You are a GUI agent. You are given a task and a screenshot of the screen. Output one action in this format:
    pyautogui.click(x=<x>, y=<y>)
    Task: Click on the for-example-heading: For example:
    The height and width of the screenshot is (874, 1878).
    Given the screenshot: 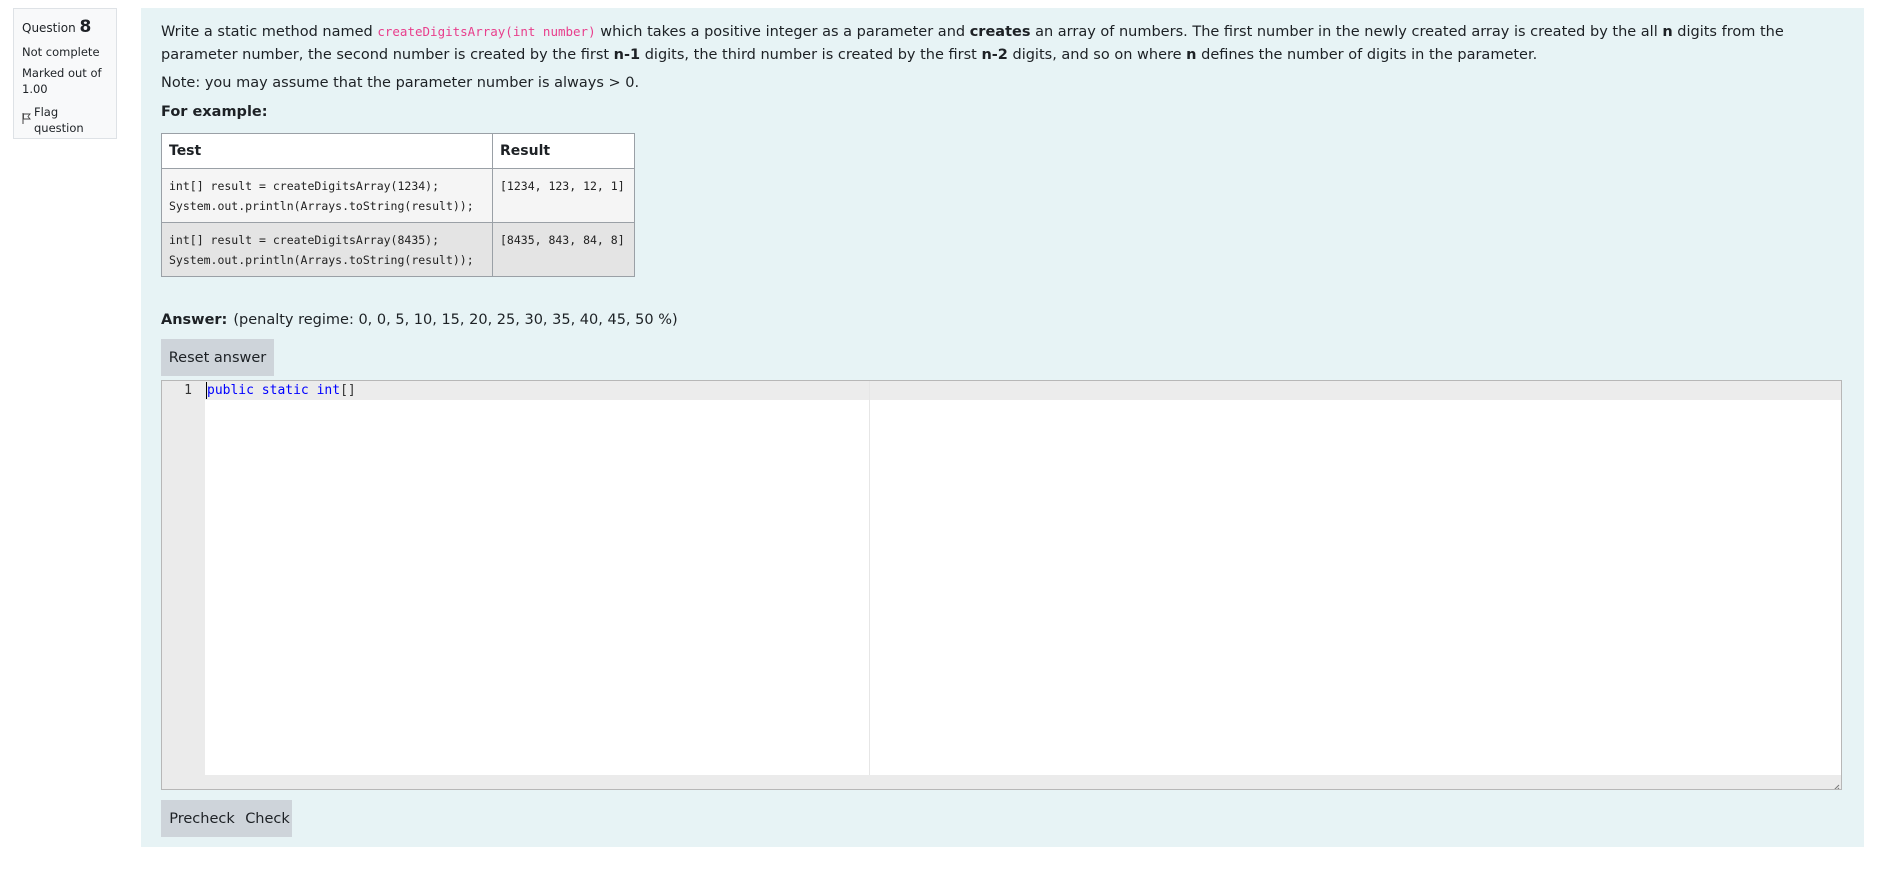 What is the action you would take?
    pyautogui.click(x=214, y=112)
    